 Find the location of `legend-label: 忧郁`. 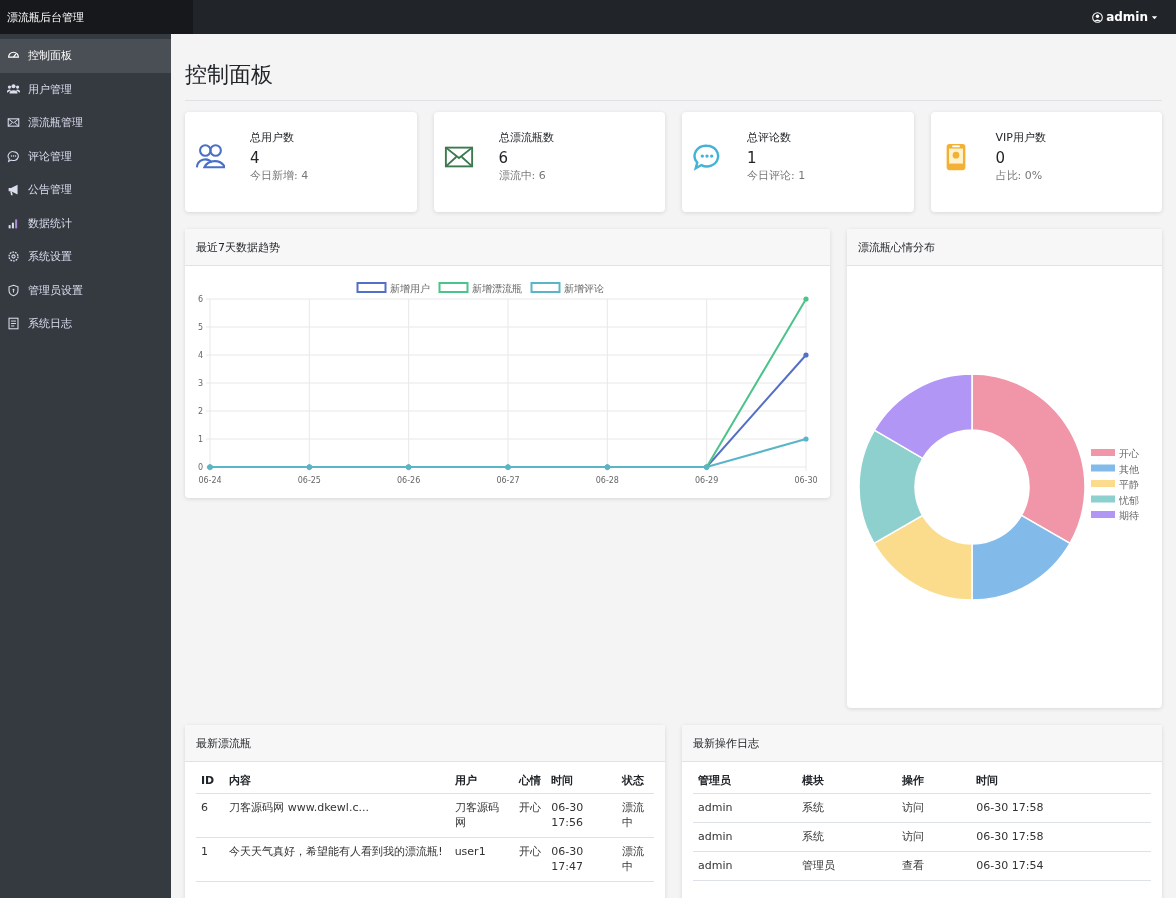

legend-label: 忧郁 is located at coordinates (1129, 500).